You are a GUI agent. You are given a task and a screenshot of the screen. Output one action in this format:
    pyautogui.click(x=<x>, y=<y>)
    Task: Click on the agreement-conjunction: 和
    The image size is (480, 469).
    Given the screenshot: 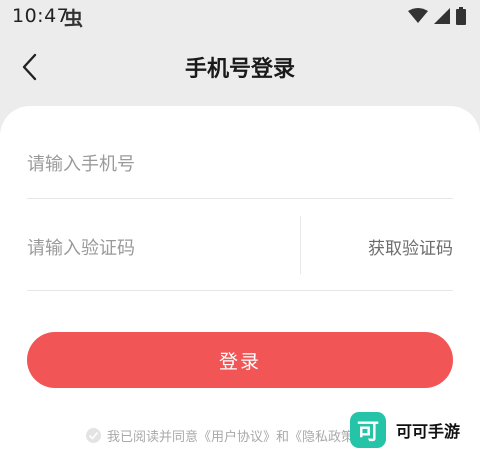 What is the action you would take?
    pyautogui.click(x=283, y=437)
    